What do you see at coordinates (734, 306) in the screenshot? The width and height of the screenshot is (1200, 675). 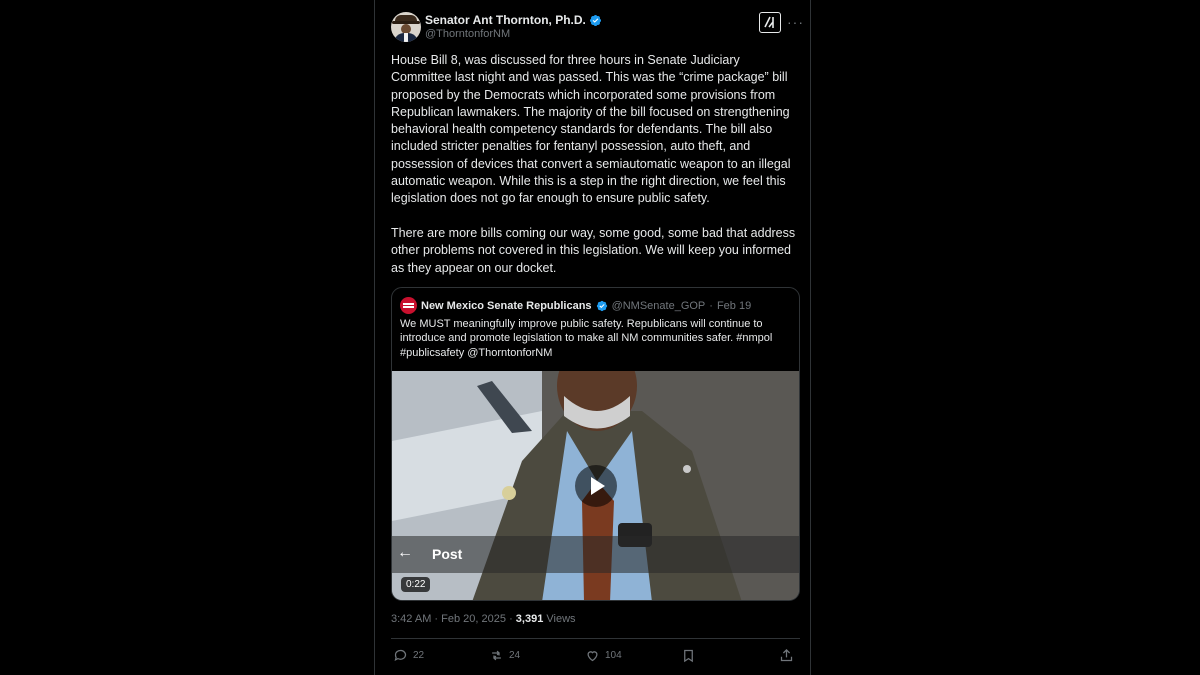 I see `quoted-post-date: Feb 19` at bounding box center [734, 306].